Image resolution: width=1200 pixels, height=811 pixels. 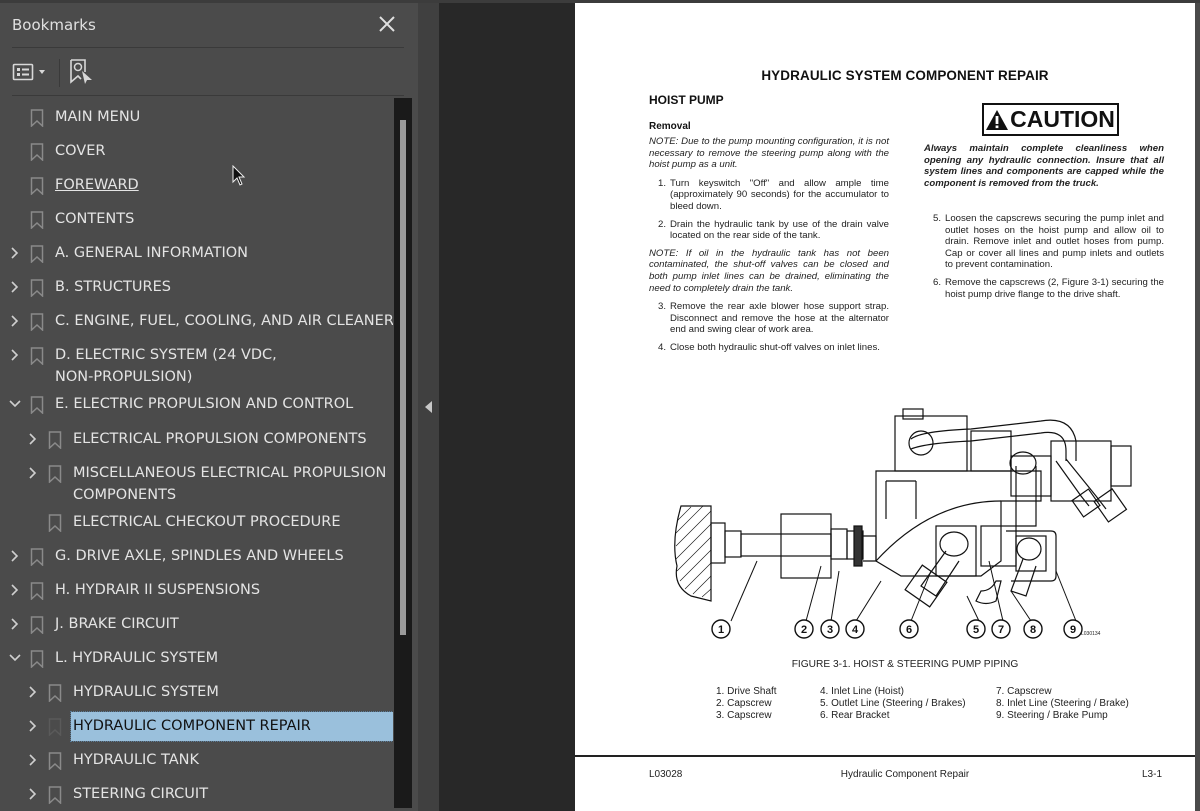 What do you see at coordinates (113, 287) in the screenshot?
I see `bookmark-label: B. STRUCTURES` at bounding box center [113, 287].